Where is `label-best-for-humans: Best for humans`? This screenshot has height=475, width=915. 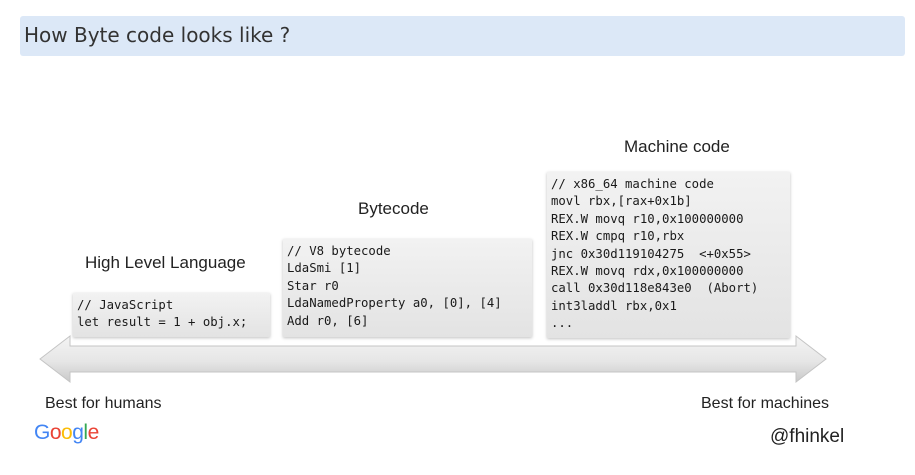
label-best-for-humans: Best for humans is located at coordinates (103, 403).